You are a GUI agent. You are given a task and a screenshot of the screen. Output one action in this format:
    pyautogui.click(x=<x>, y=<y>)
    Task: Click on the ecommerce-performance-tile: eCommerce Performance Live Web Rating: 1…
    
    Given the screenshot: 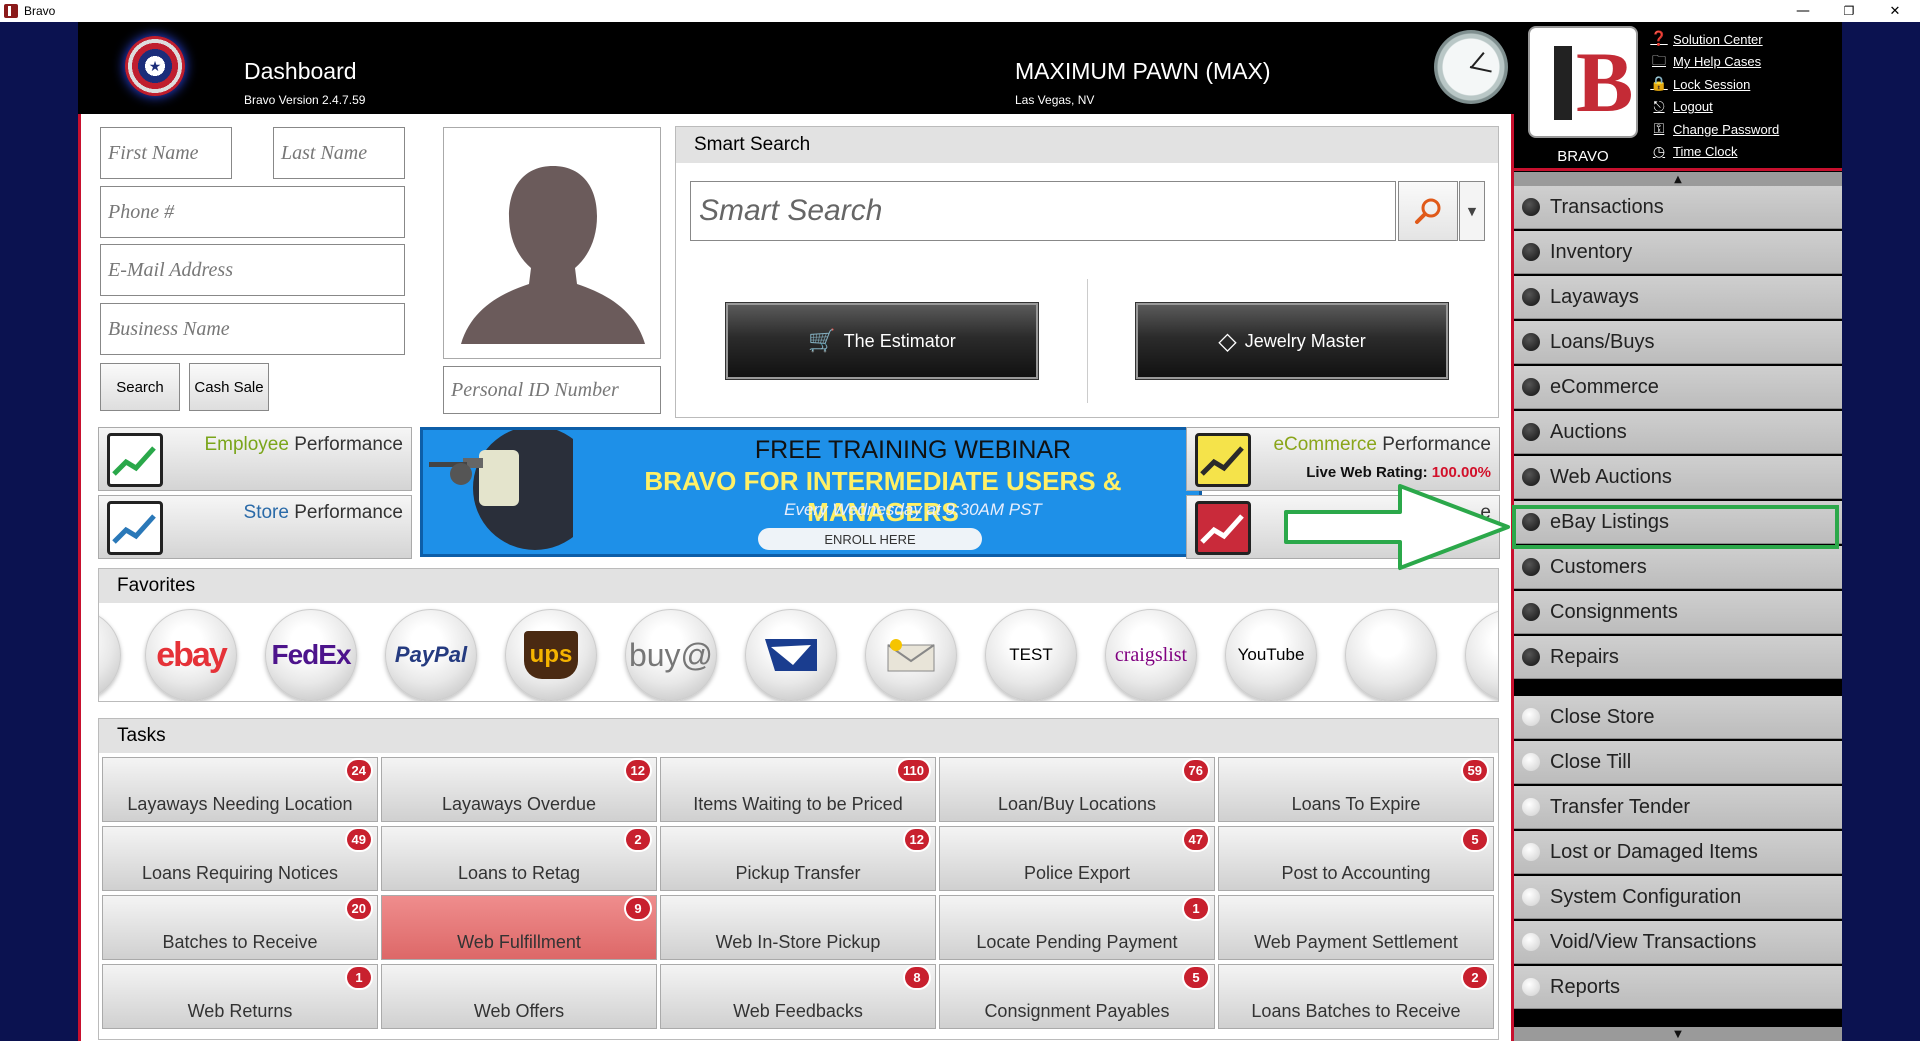 What is the action you would take?
    pyautogui.click(x=1343, y=459)
    